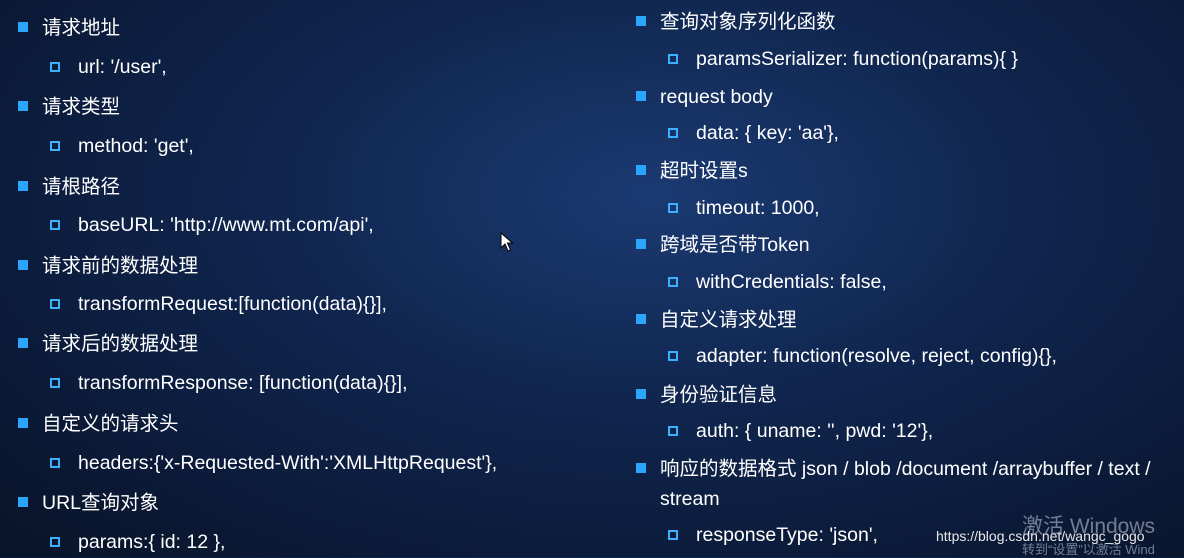  Describe the element at coordinates (81, 107) in the screenshot. I see `left-item-title: 请求类型` at that location.